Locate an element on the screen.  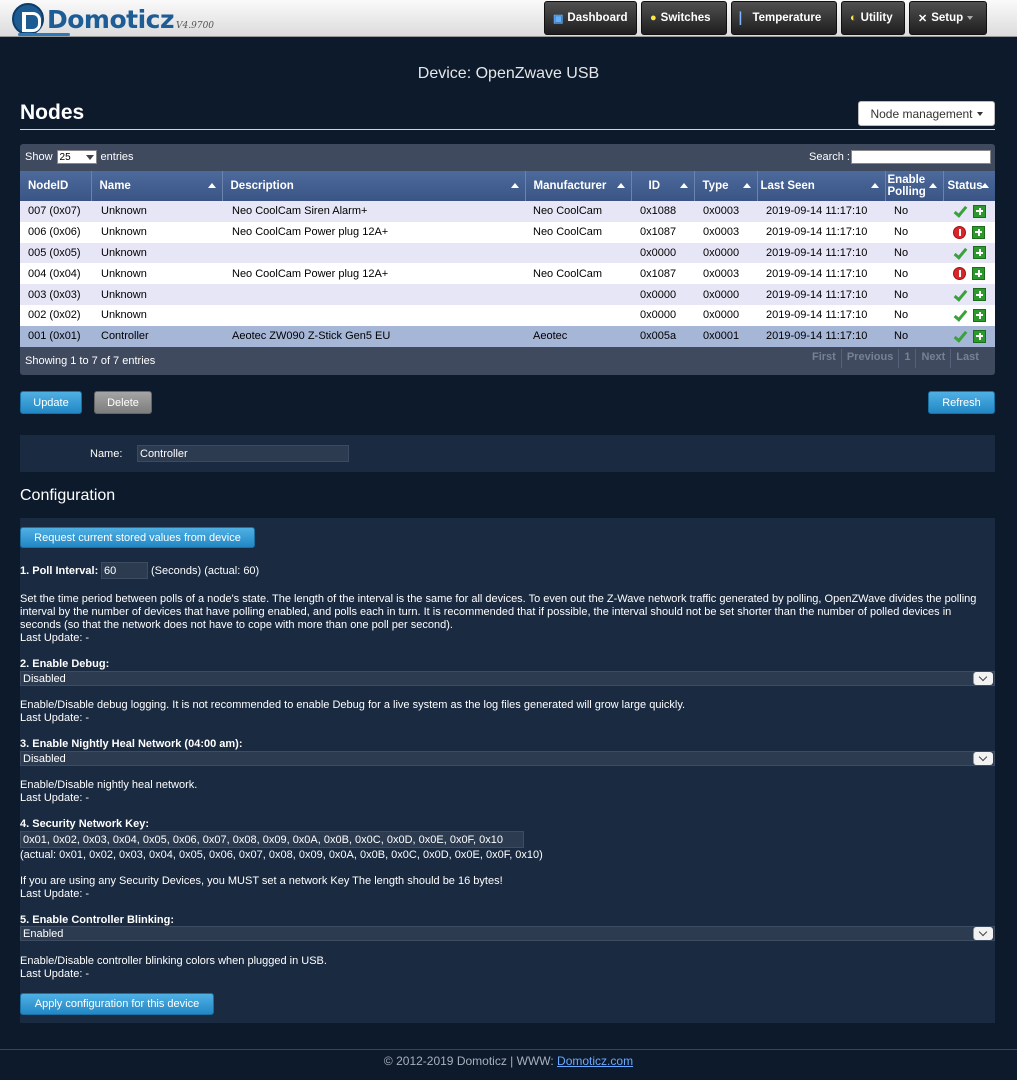
pager-previous: Previous is located at coordinates (869, 358).